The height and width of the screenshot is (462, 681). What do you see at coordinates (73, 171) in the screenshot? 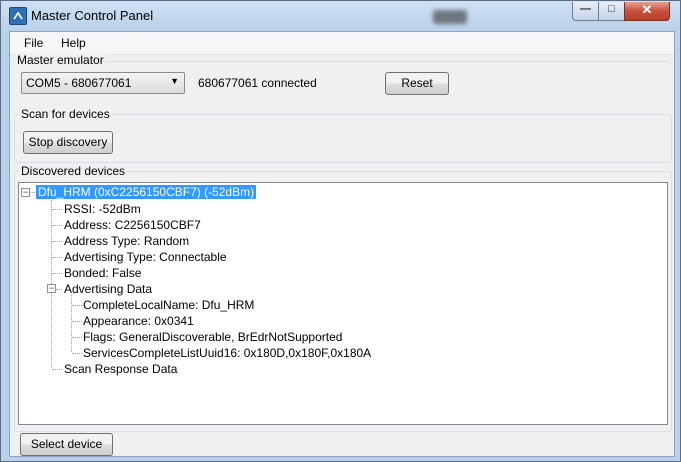
I see `discovered-label: Discovered devices` at bounding box center [73, 171].